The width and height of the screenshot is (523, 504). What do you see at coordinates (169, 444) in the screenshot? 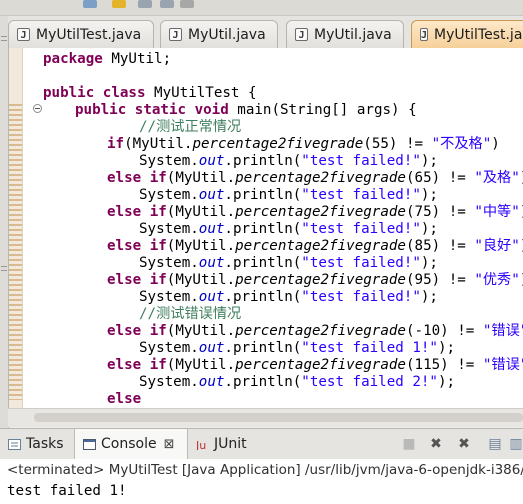
I see `close-icon: ⊠` at bounding box center [169, 444].